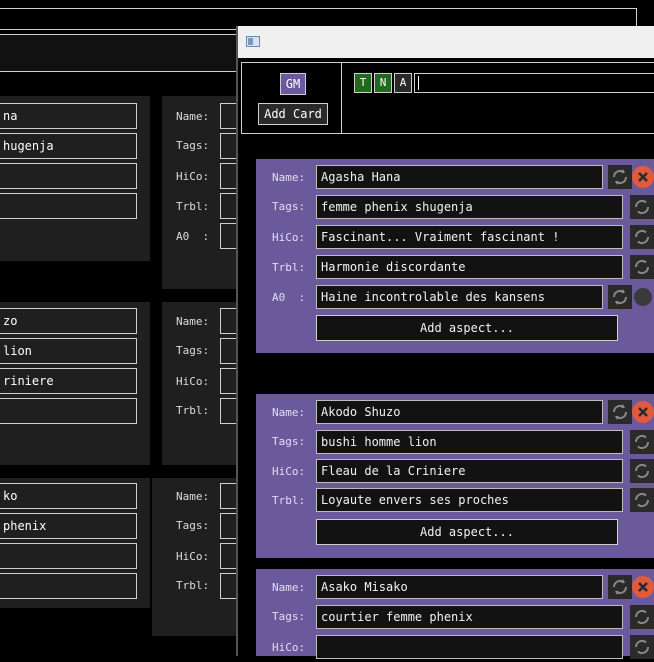  I want to click on trbl-field: Harmonie discordante, so click(469, 267).